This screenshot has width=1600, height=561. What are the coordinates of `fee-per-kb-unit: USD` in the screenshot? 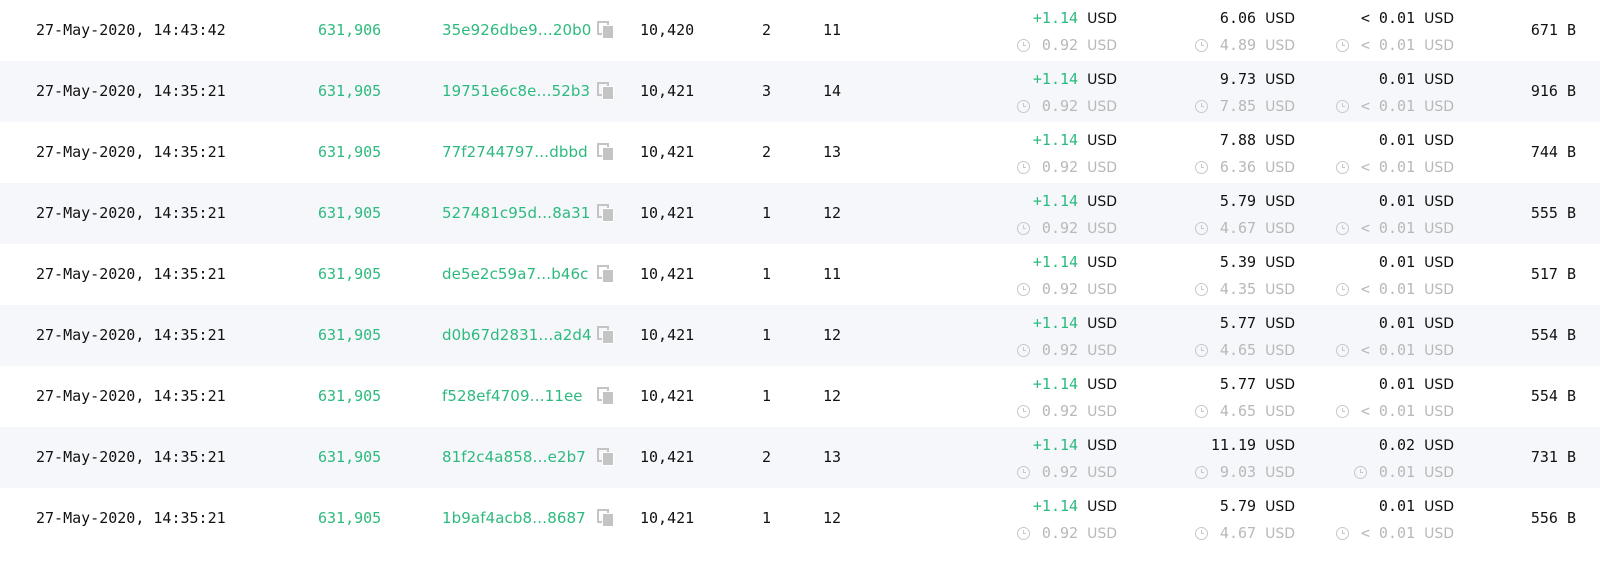 It's located at (1439, 507).